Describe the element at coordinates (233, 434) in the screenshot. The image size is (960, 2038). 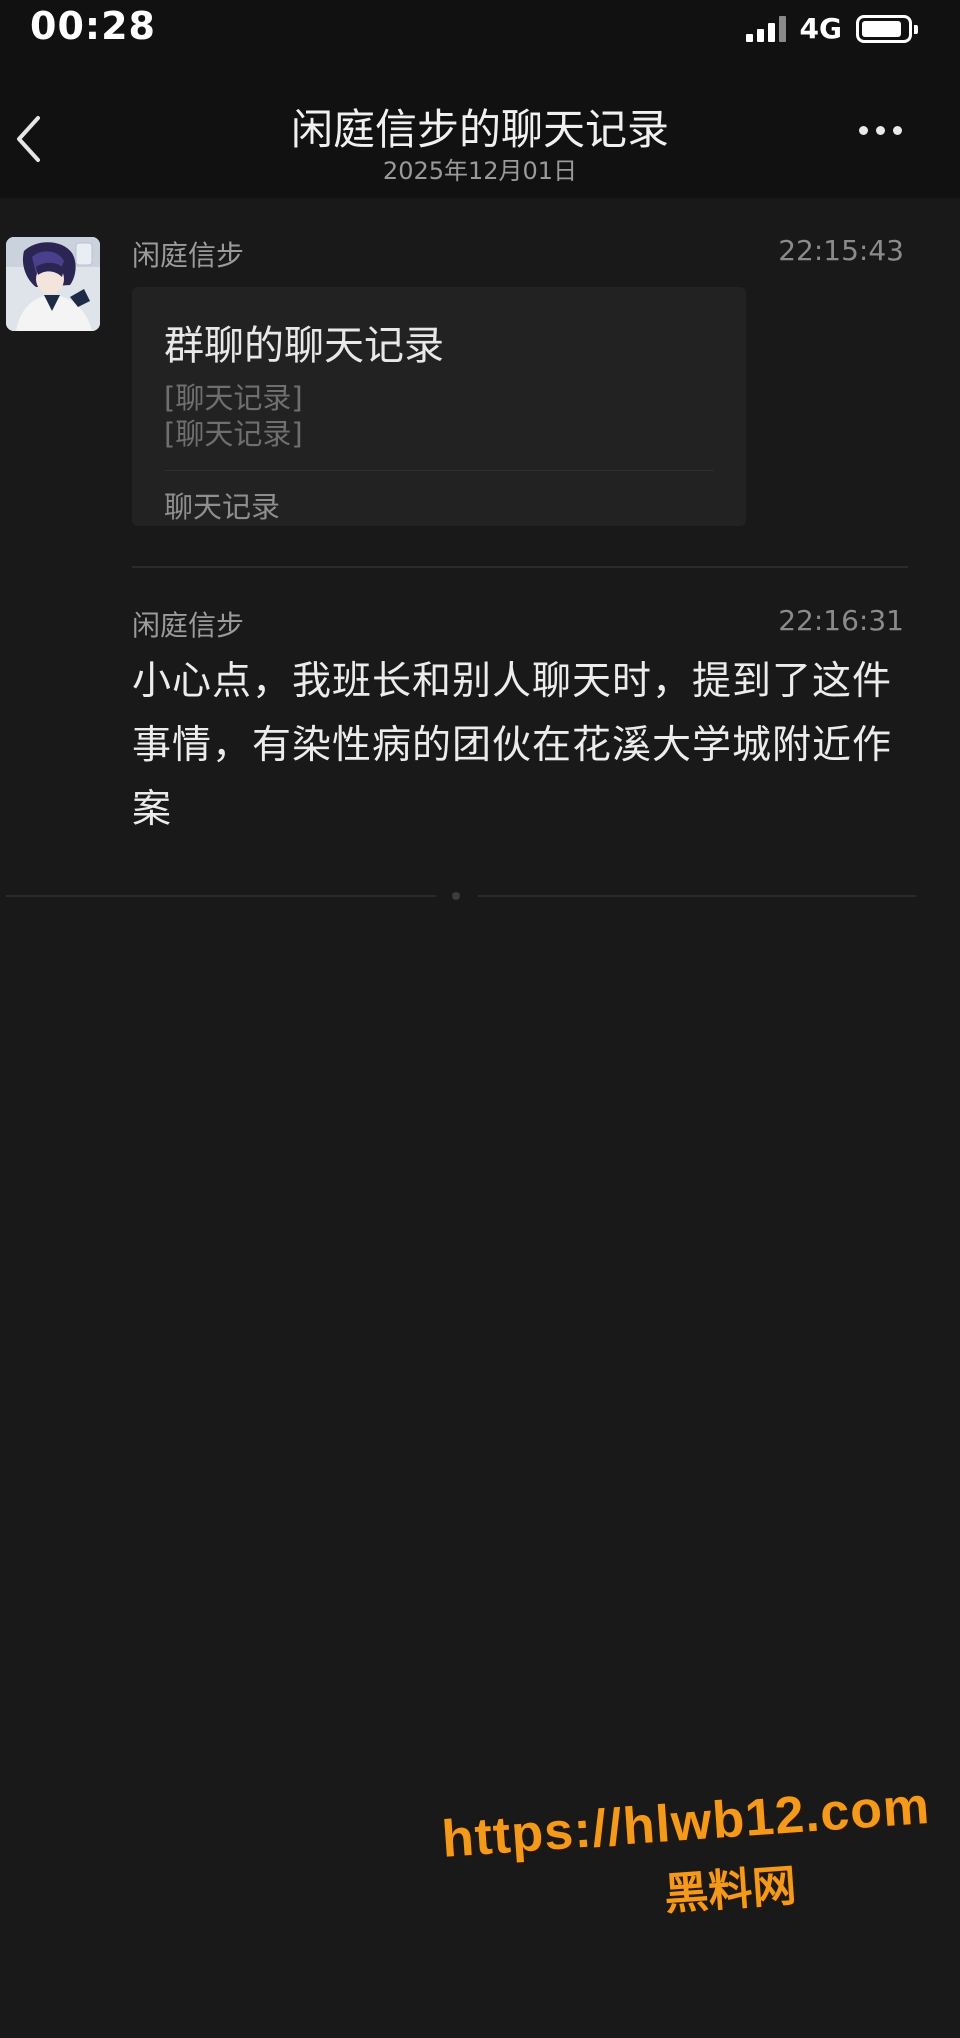
I see `chat-record-line: [聊天记录]` at that location.